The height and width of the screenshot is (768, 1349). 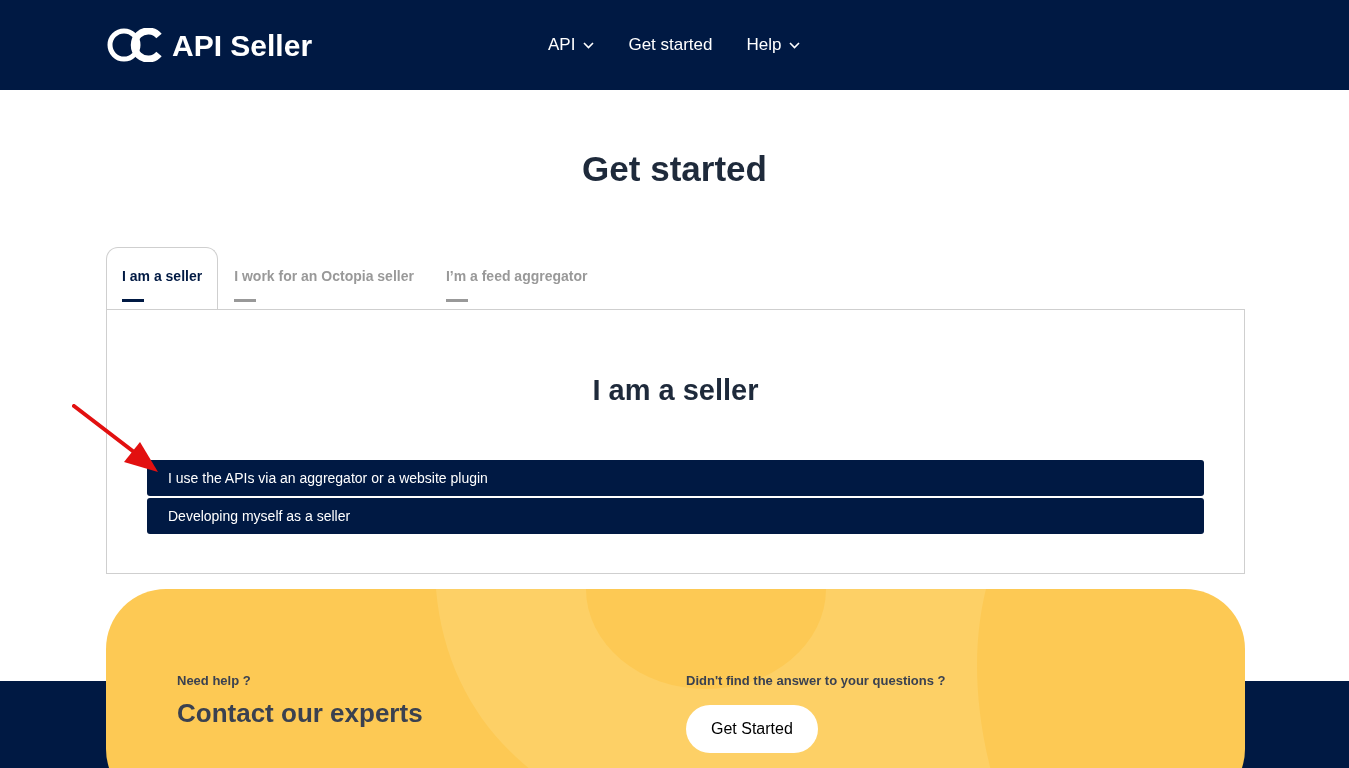 What do you see at coordinates (162, 278) in the screenshot?
I see `tab: I am a seller` at bounding box center [162, 278].